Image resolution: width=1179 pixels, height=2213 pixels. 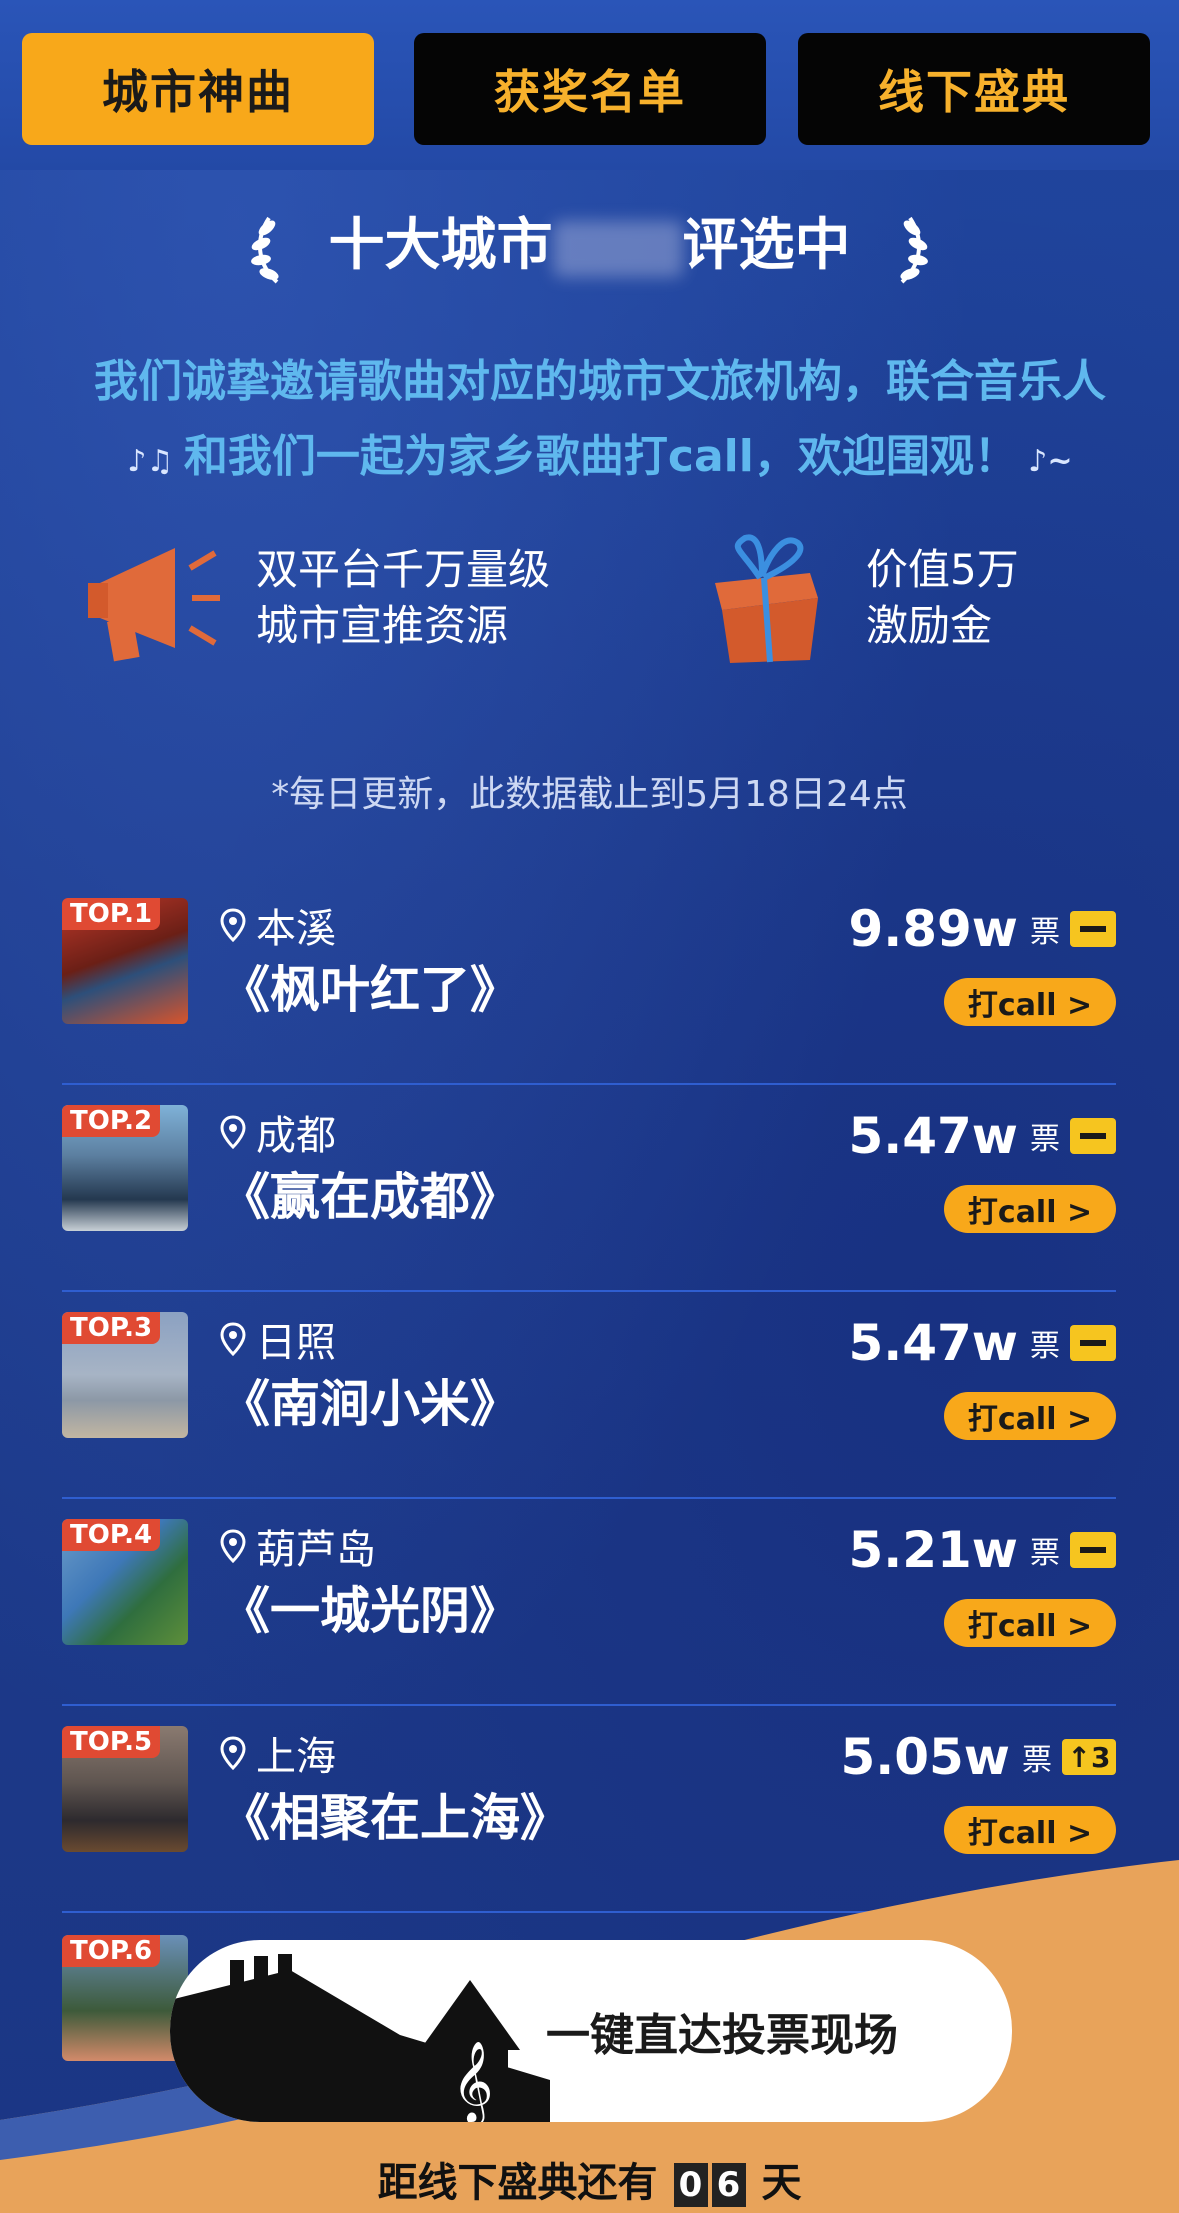 I want to click on city-label: 本溪, so click(x=278, y=925).